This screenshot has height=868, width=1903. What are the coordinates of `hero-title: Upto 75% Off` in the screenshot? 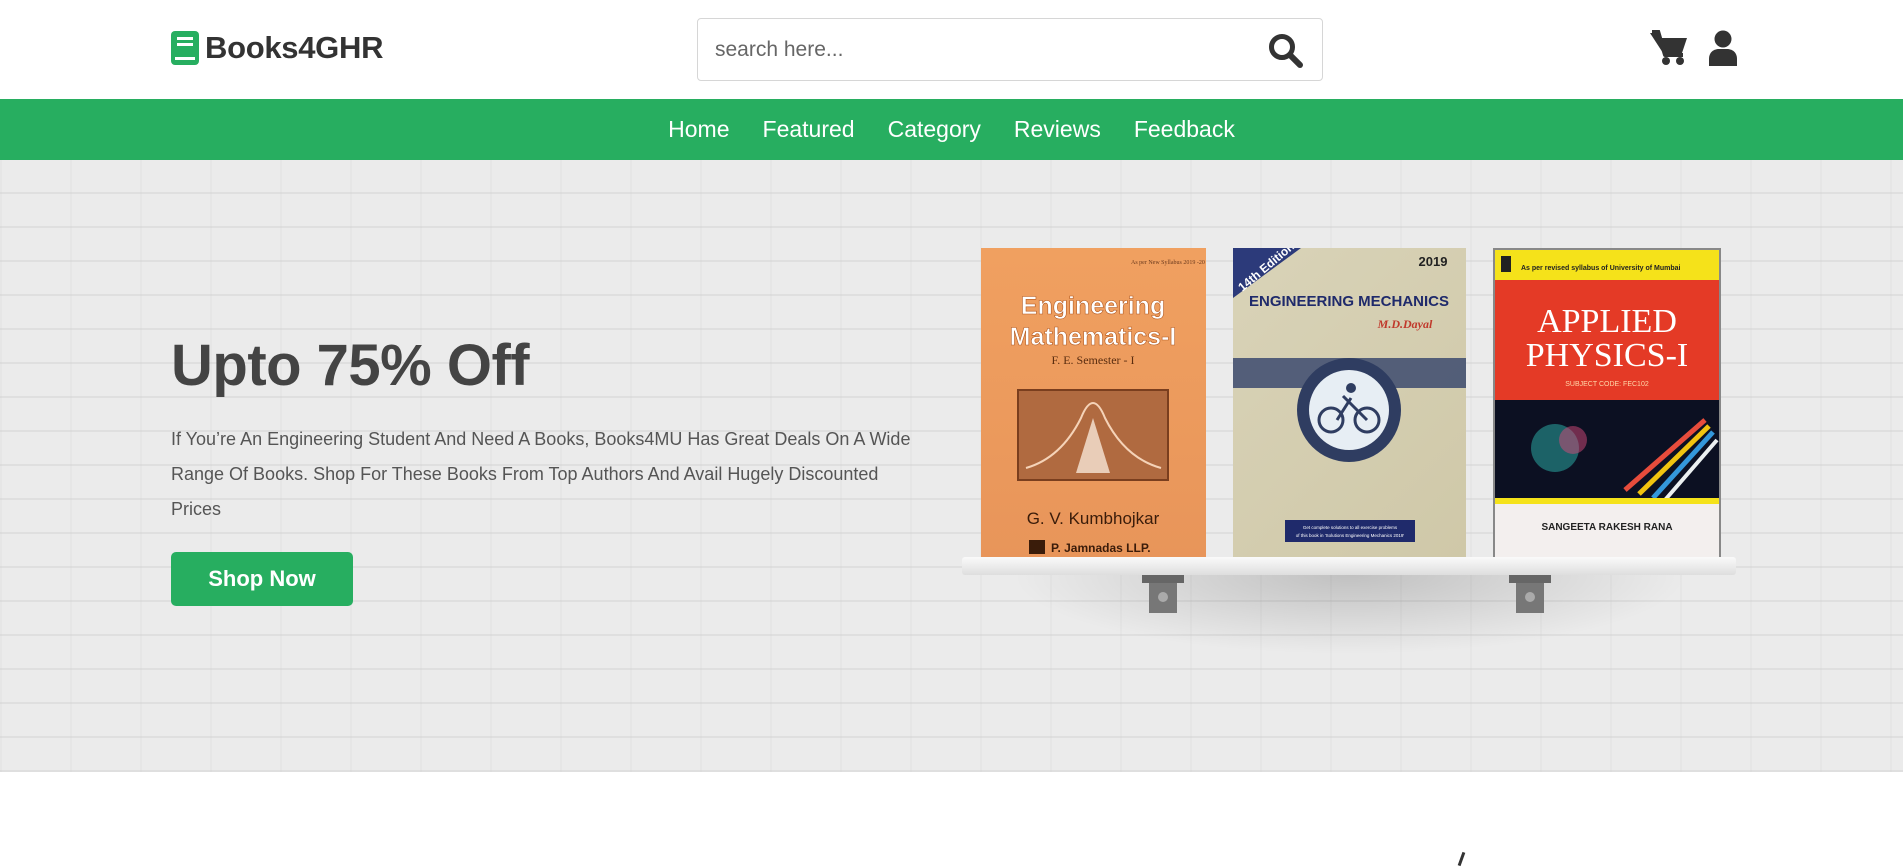 It's located at (350, 365).